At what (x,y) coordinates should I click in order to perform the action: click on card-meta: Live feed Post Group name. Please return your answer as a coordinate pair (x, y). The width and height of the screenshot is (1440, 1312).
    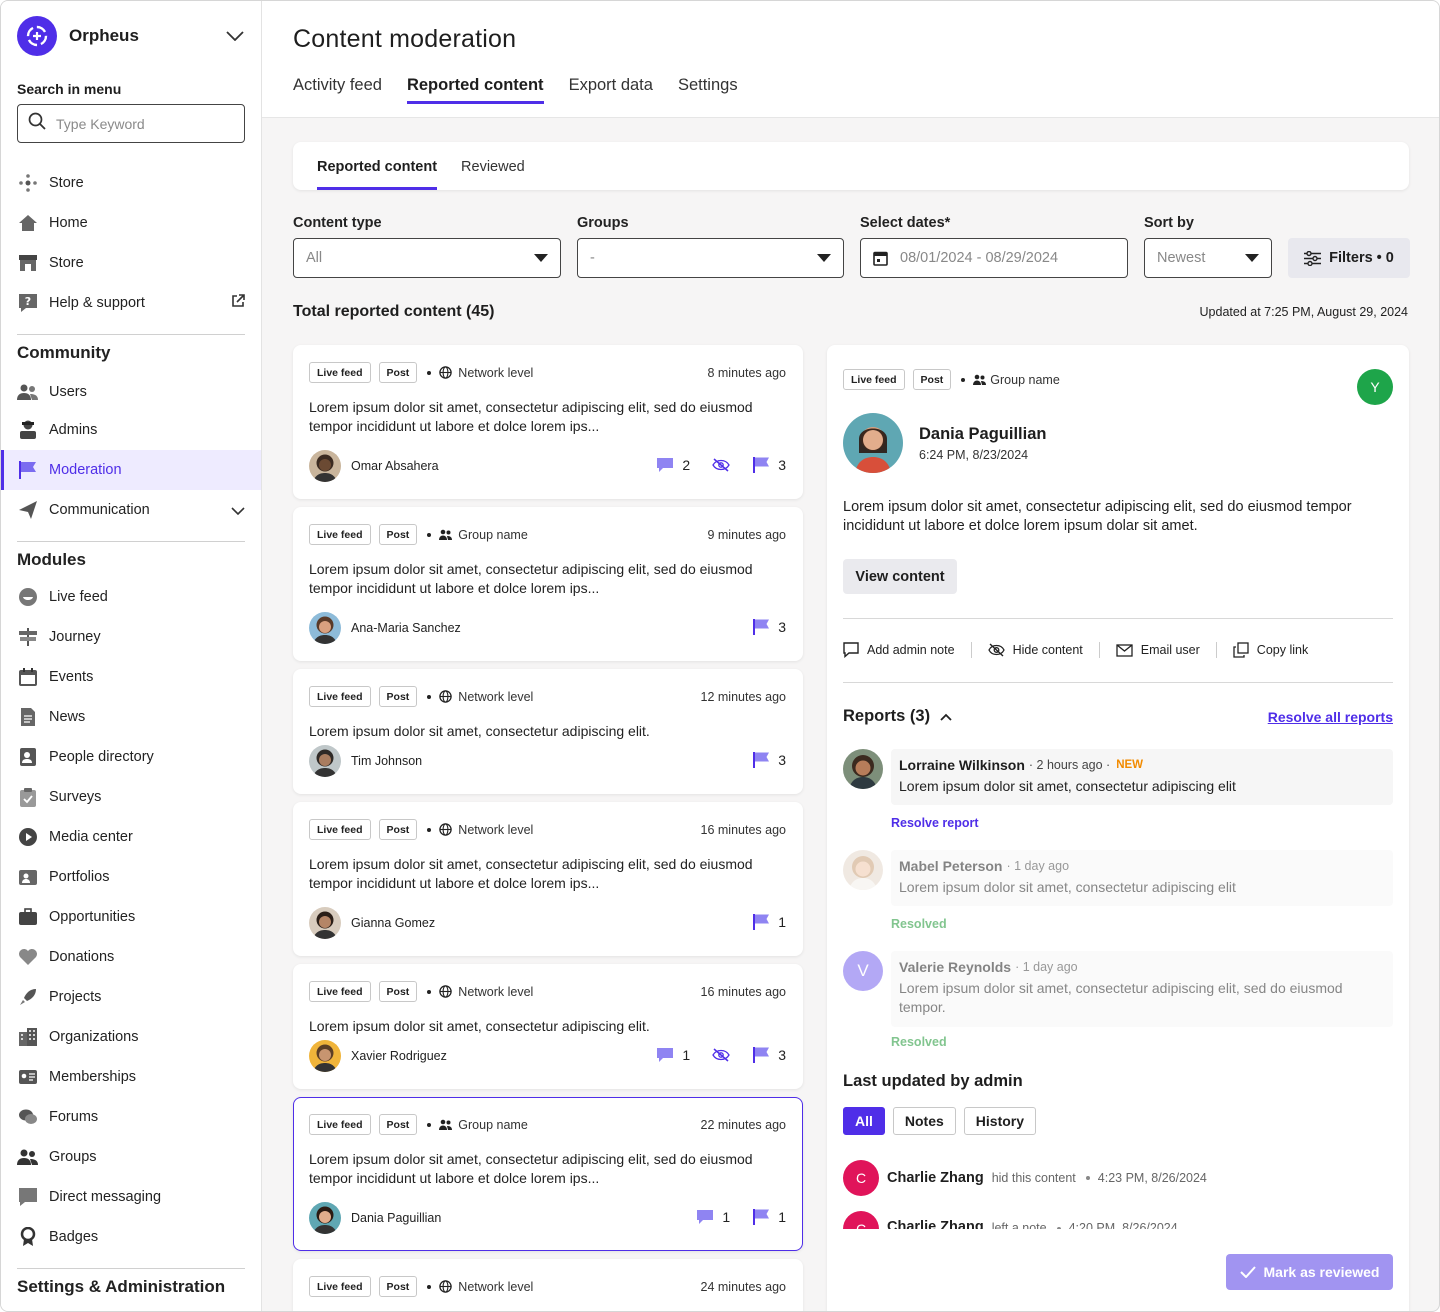
    Looking at the image, I should click on (418, 1124).